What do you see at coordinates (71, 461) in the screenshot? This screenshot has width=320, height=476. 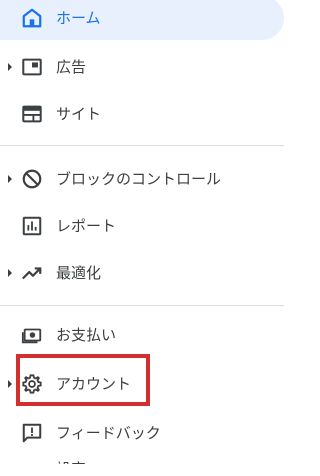 I see `sidebar-item-label: 設定` at bounding box center [71, 461].